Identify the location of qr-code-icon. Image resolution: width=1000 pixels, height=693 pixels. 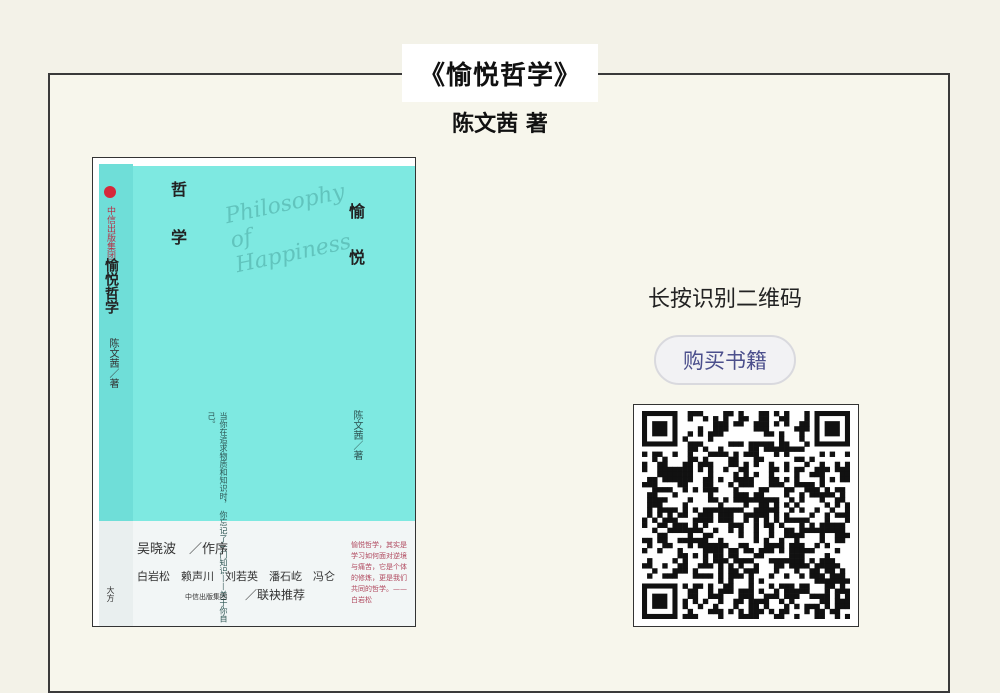
(746, 515).